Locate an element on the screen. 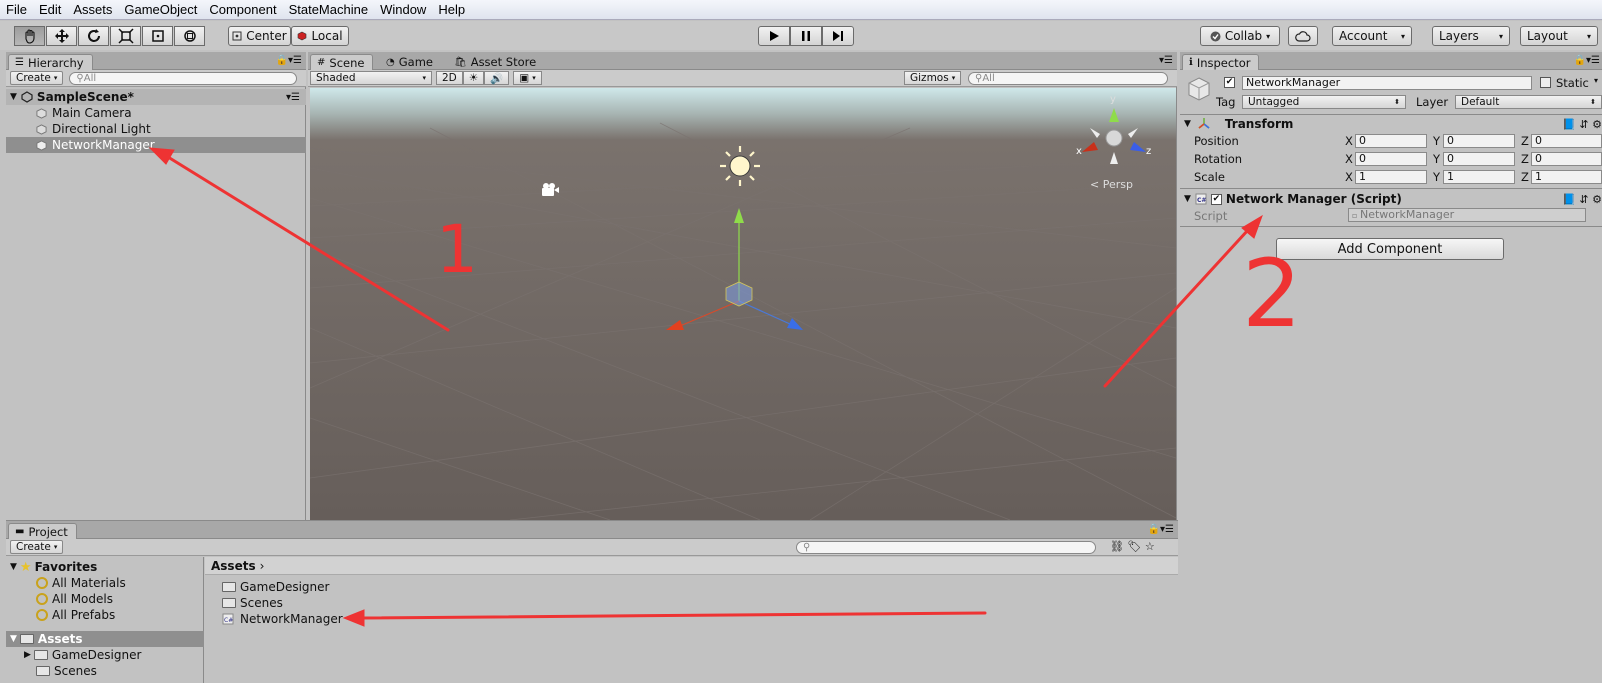 Image resolution: width=1602 pixels, height=683 pixels. position-x-field: 0 is located at coordinates (1391, 141).